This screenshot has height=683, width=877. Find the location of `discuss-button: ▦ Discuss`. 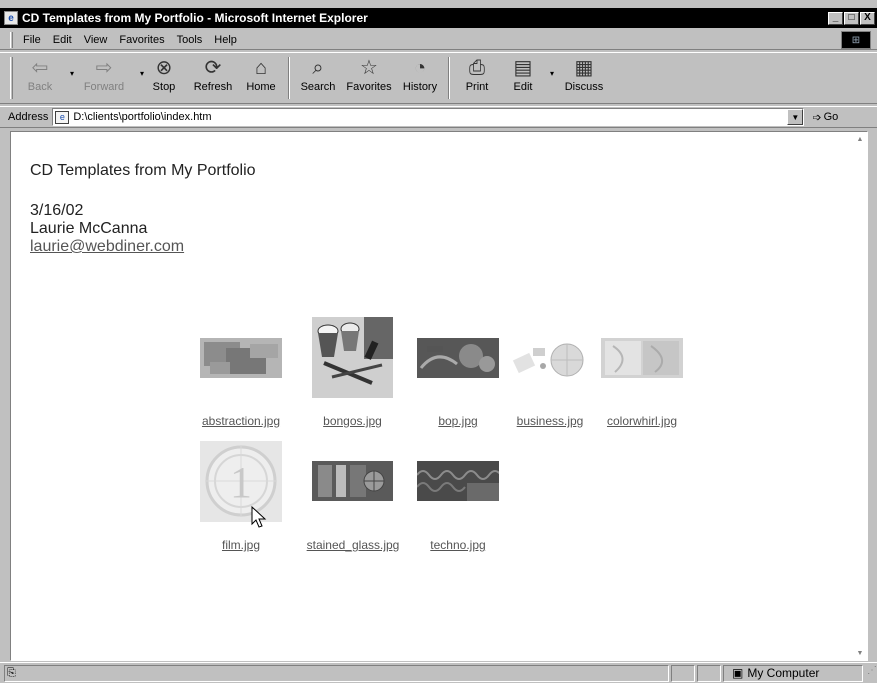

discuss-button: ▦ Discuss is located at coordinates (584, 78).